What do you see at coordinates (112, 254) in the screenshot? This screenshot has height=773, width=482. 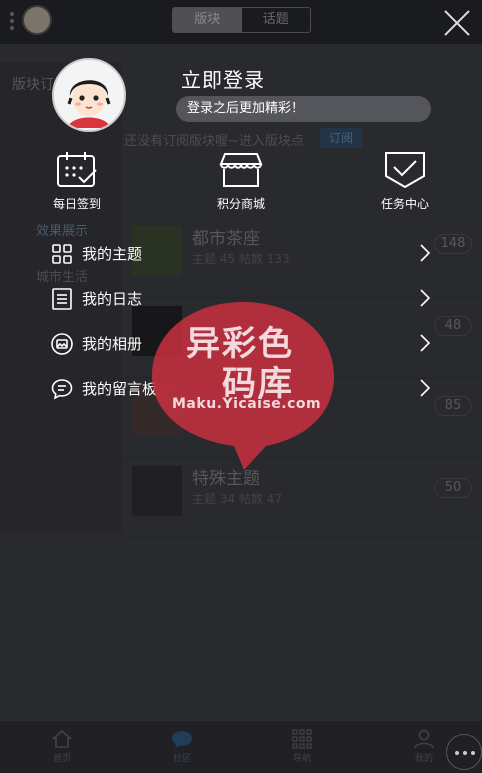 I see `menu-item-label: 我的主题` at bounding box center [112, 254].